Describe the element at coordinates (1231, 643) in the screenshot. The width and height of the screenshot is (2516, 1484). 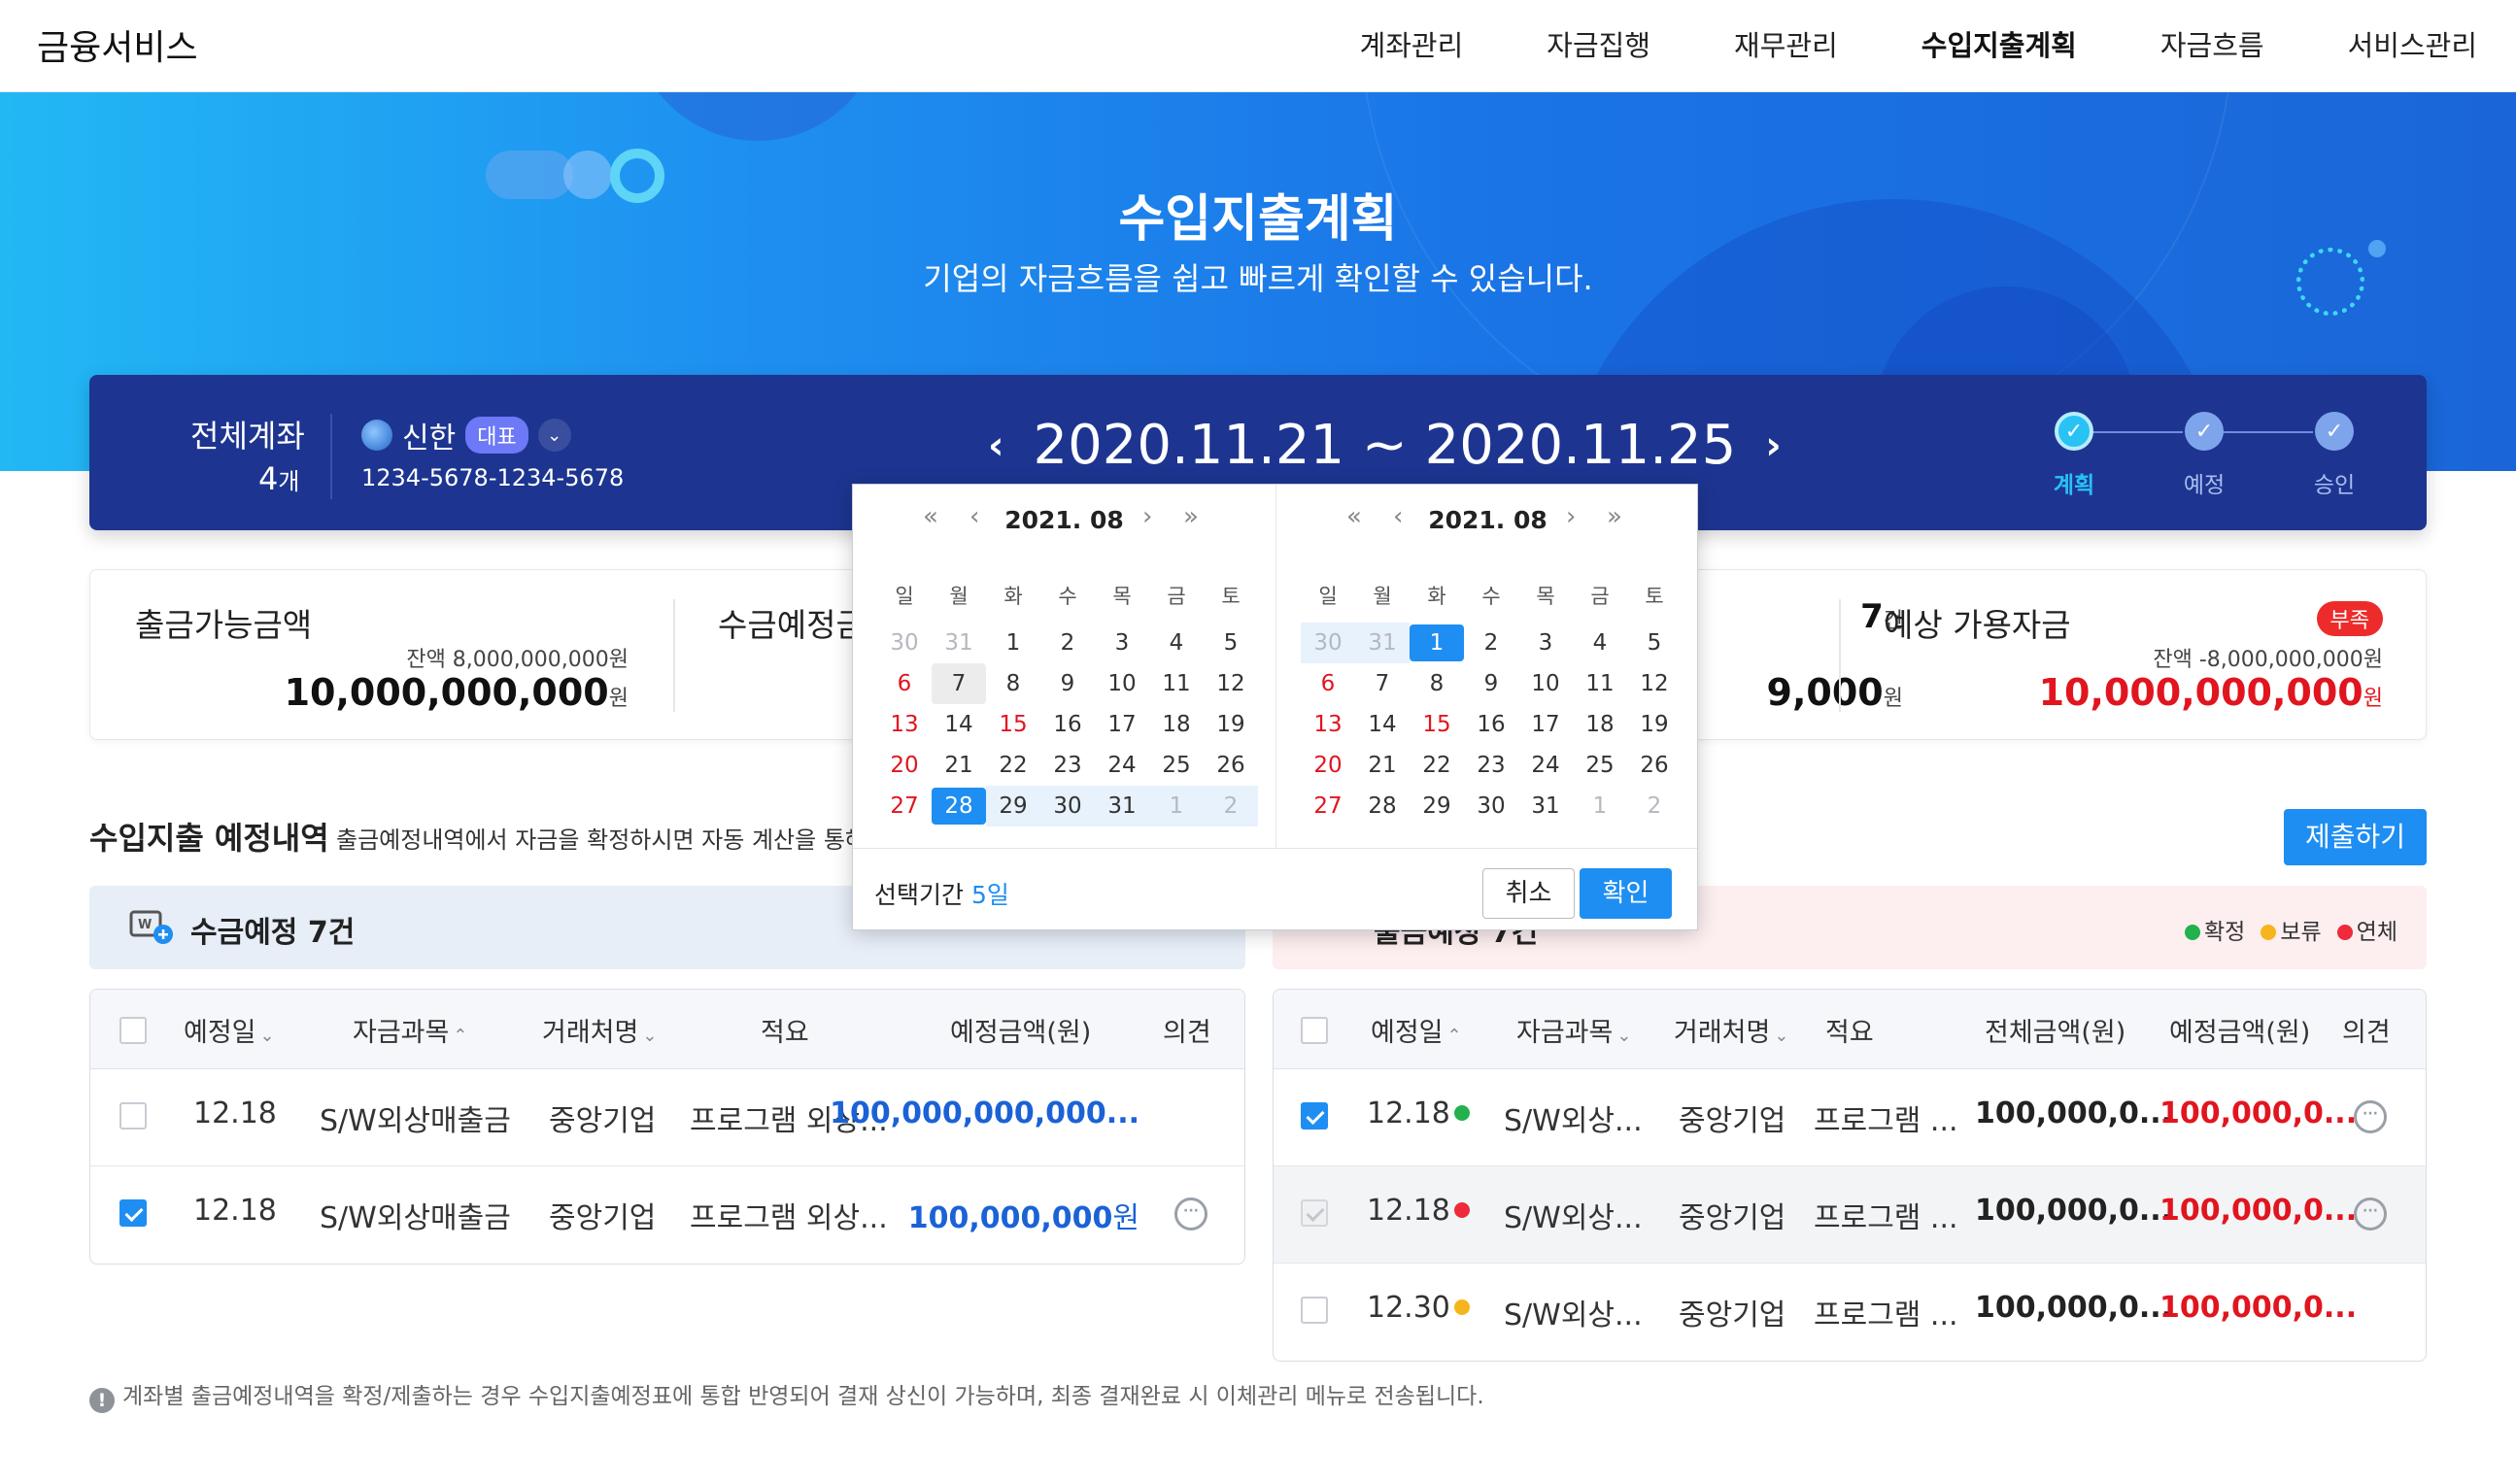
I see `calendar-day: 5` at that location.